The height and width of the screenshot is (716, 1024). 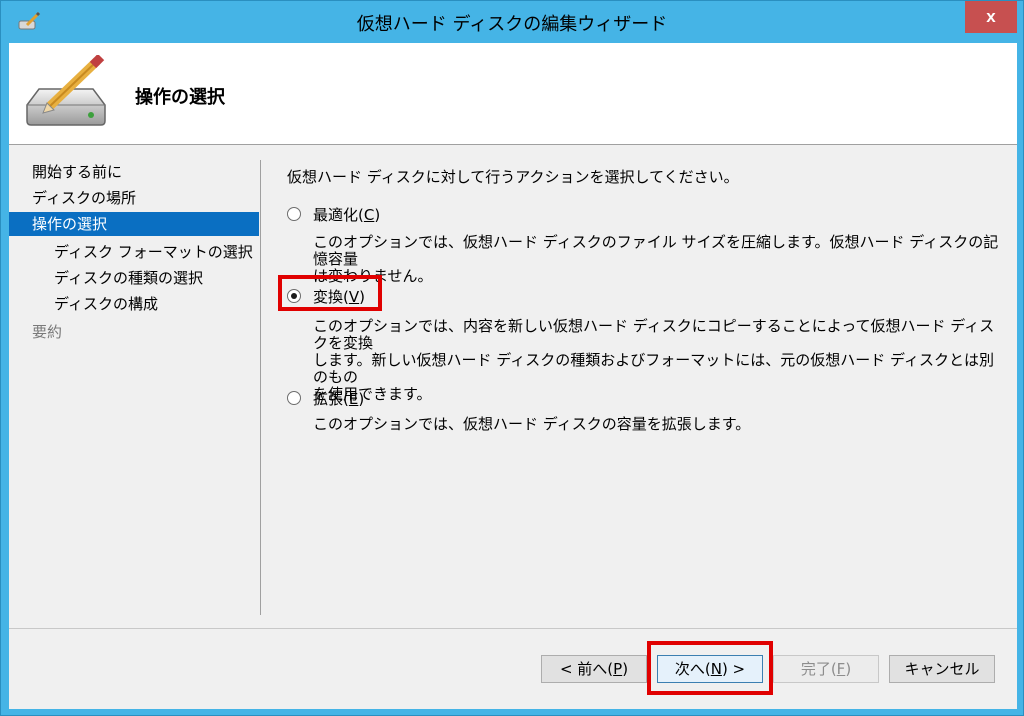 I want to click on nav-item-choose-action: 操作の選択, so click(x=134, y=224).